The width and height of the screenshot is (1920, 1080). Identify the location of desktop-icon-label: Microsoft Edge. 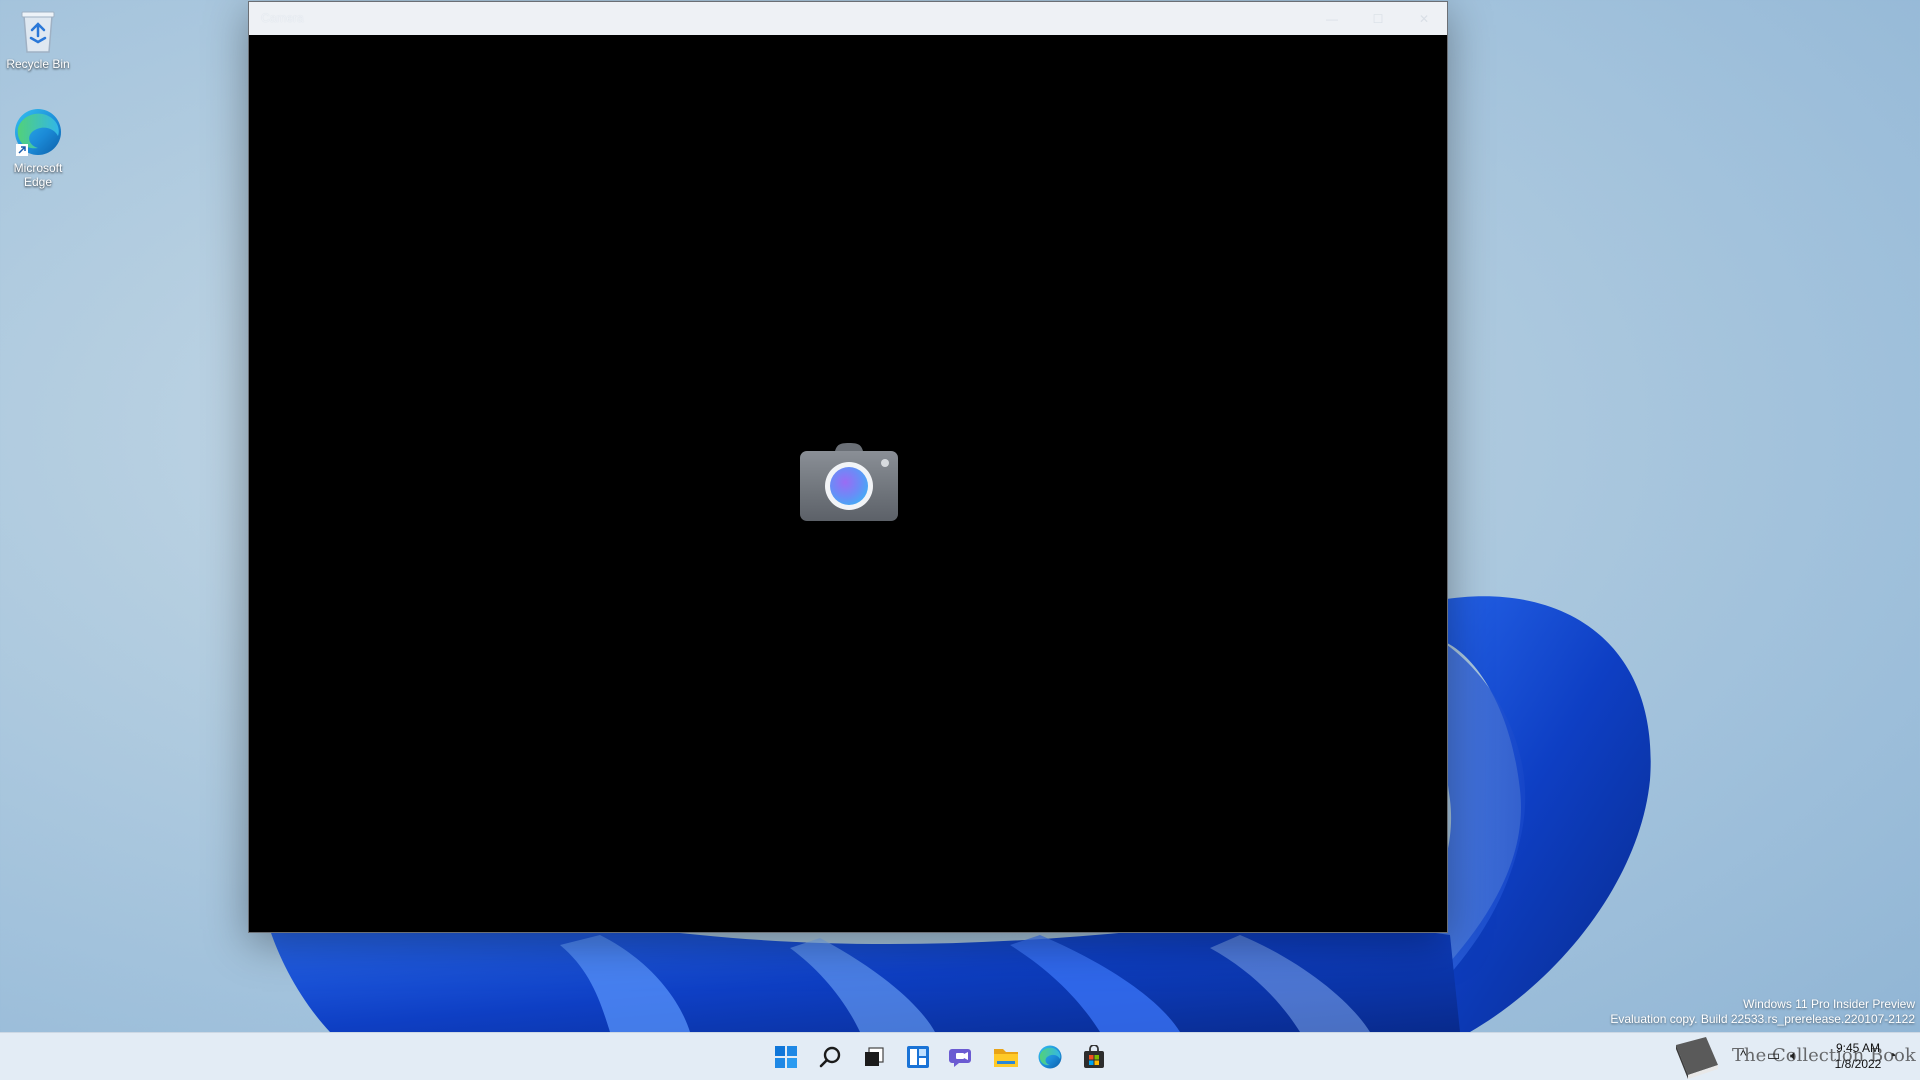
(38, 175).